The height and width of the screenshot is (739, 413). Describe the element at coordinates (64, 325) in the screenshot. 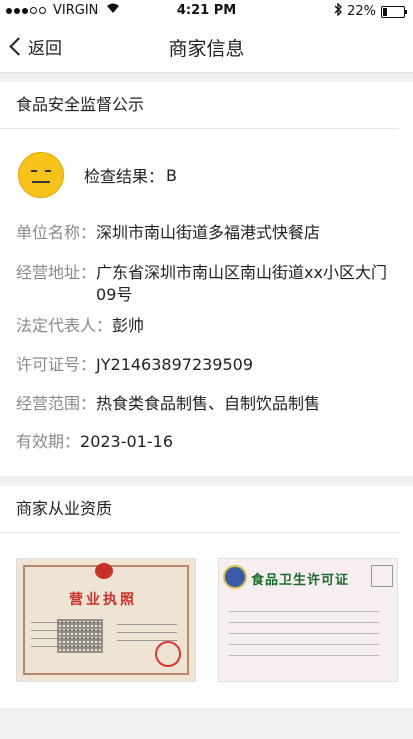

I see `field-key: 法定代表人：` at that location.